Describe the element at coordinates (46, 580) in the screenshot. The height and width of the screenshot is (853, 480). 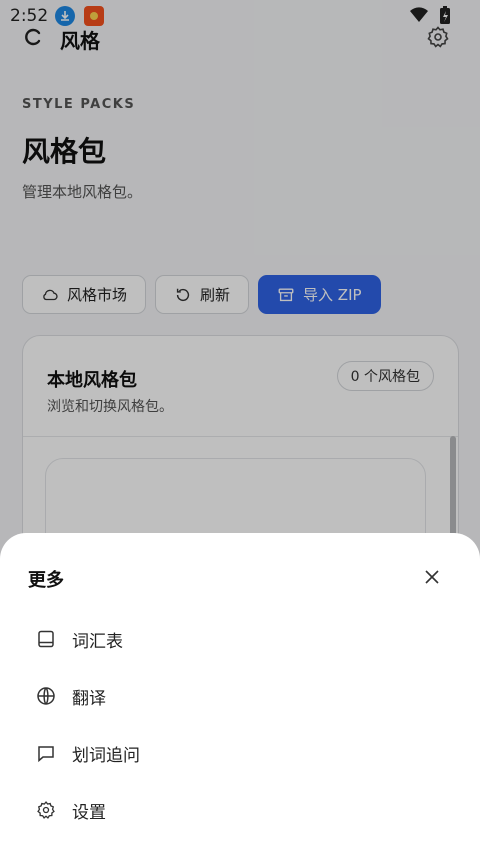
I see `sheet-title: 更多` at that location.